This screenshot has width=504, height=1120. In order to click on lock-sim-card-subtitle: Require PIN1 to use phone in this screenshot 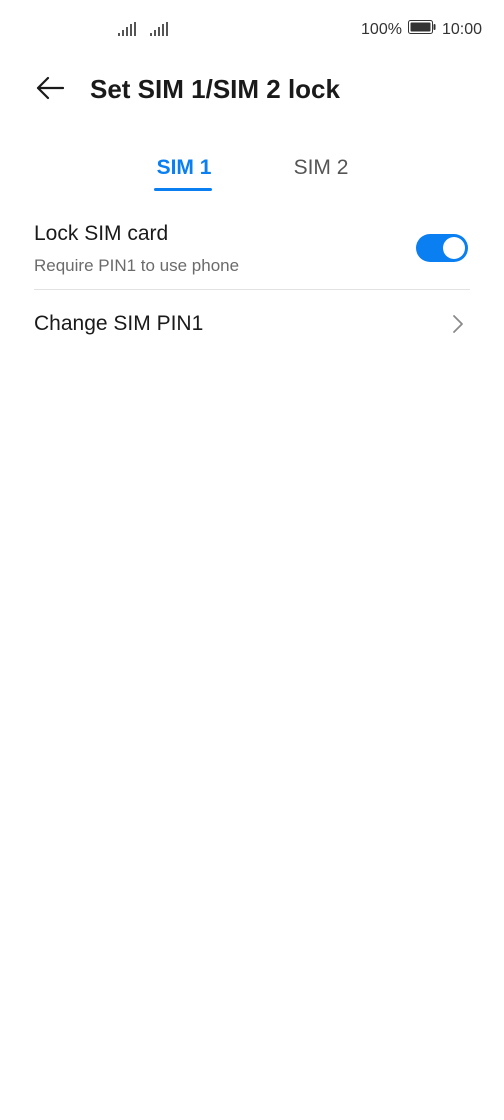, I will do `click(137, 265)`.